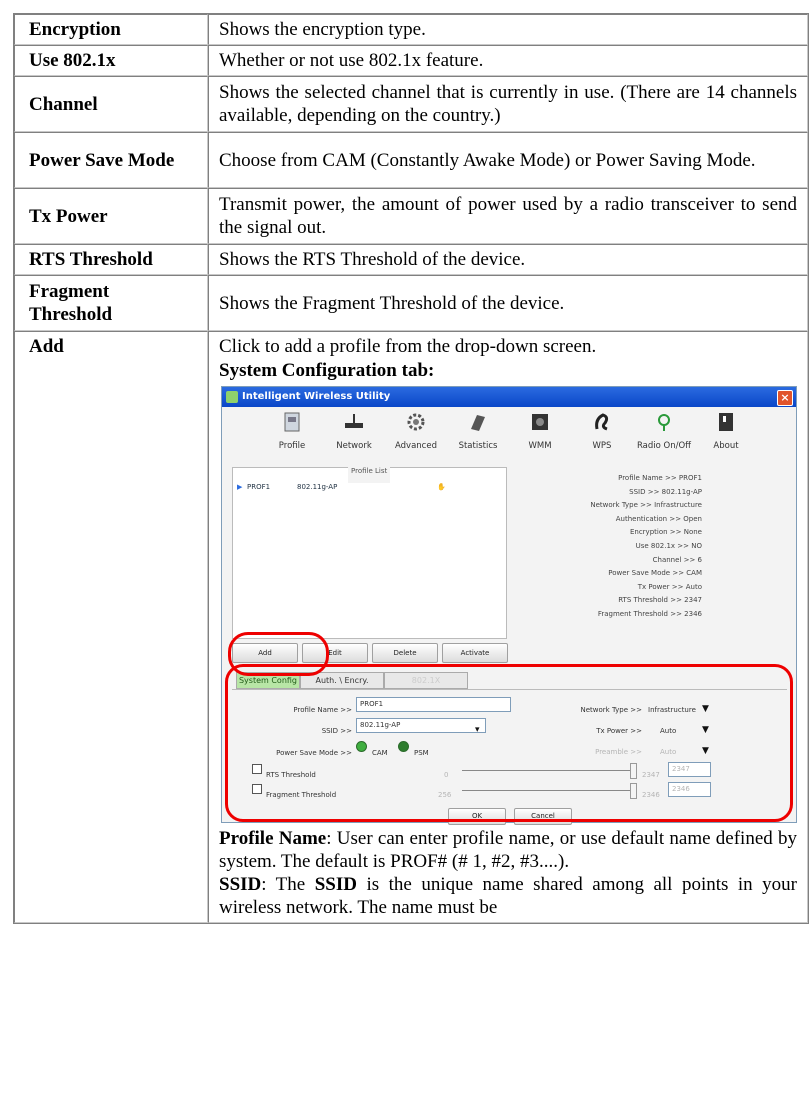  I want to click on app-icon, so click(232, 397).